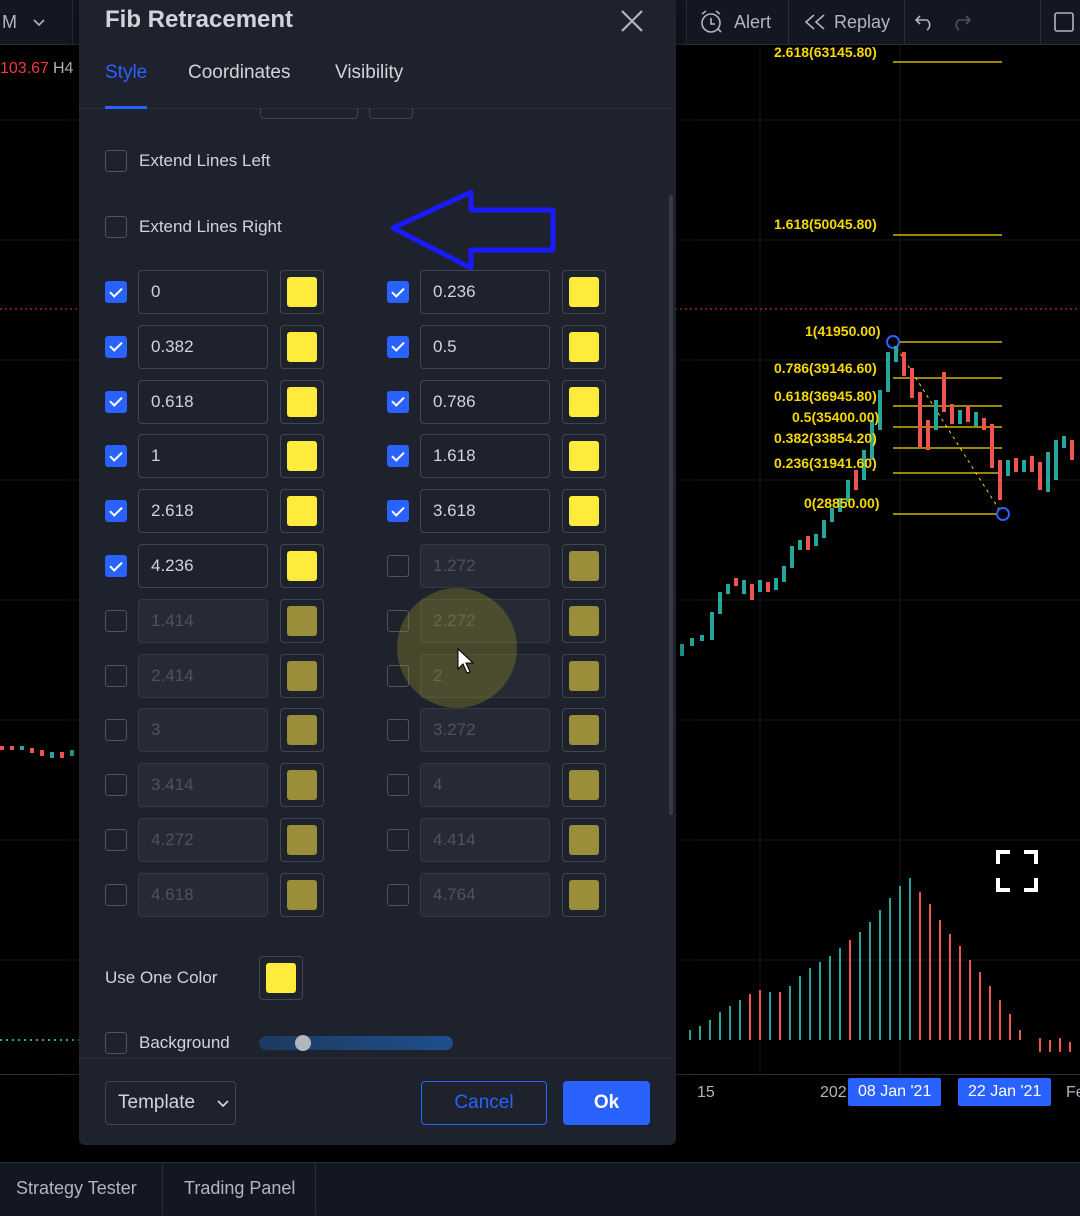 This screenshot has width=1080, height=1216. What do you see at coordinates (24, 22) in the screenshot?
I see `interval-selector: M` at bounding box center [24, 22].